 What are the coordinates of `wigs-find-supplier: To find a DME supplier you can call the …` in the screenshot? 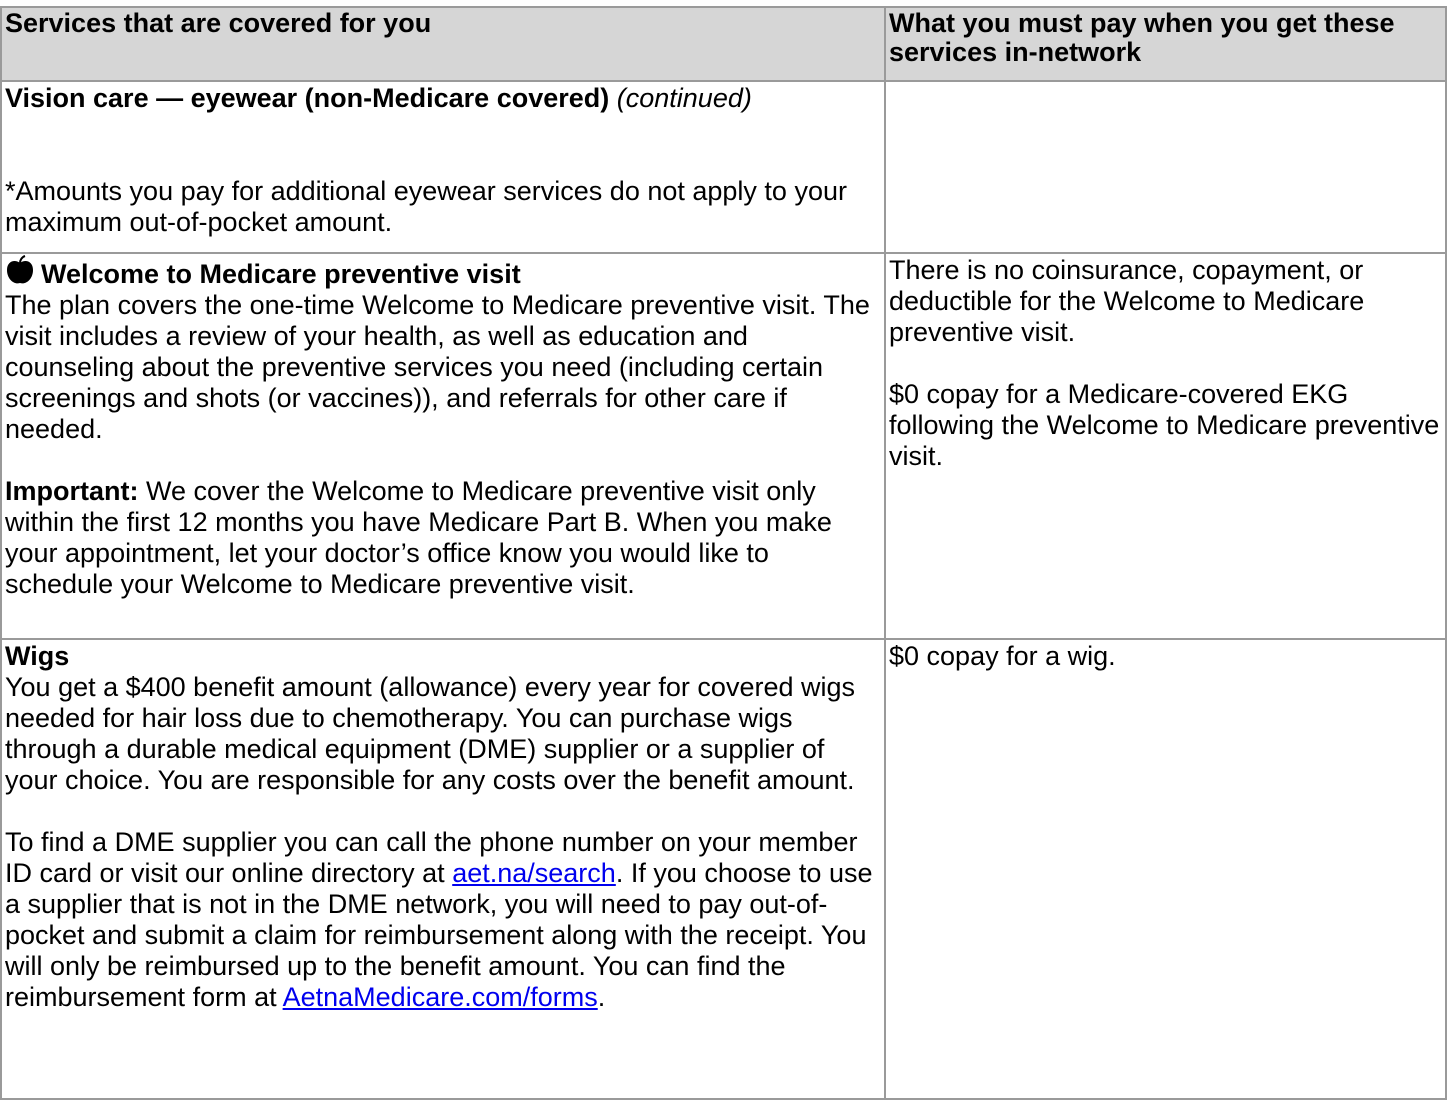 It's located at (443, 920).